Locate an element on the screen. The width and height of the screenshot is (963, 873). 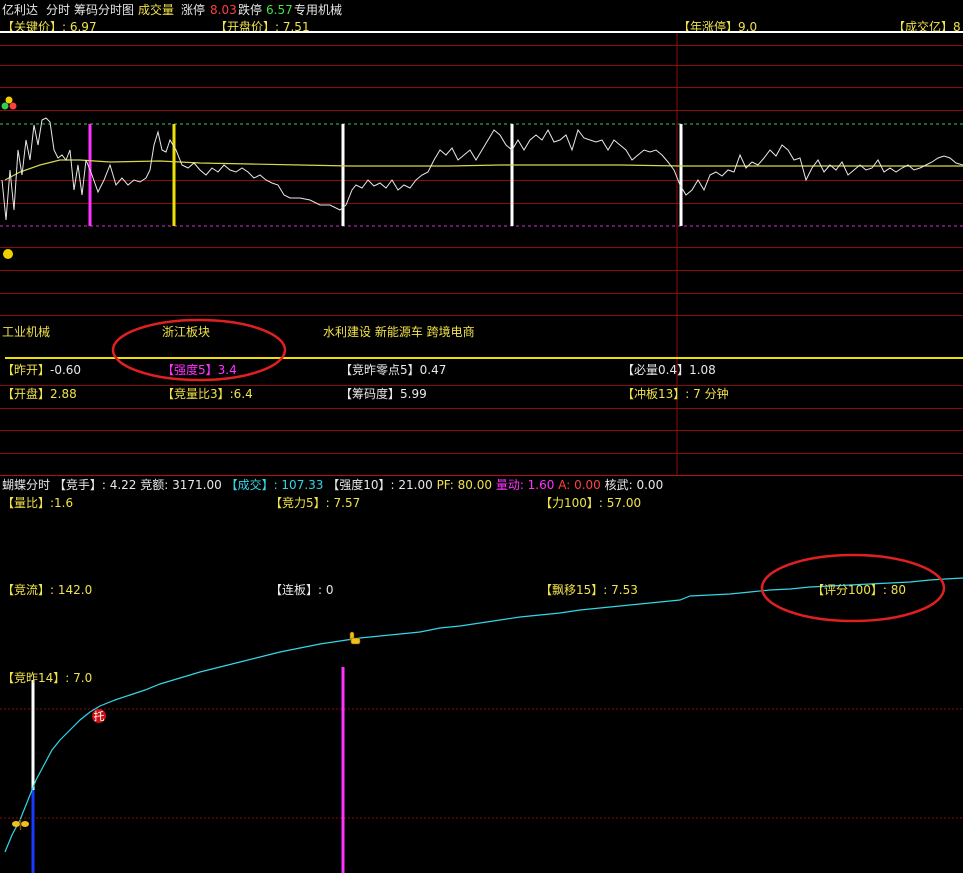
hand-cursor-icon is located at coordinates (355, 638).